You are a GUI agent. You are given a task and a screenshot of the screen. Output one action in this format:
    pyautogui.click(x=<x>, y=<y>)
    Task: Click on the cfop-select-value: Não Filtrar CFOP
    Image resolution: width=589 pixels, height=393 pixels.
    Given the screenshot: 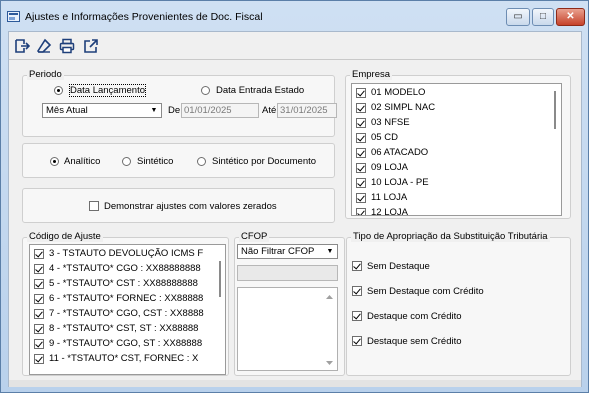 What is the action you would take?
    pyautogui.click(x=278, y=251)
    